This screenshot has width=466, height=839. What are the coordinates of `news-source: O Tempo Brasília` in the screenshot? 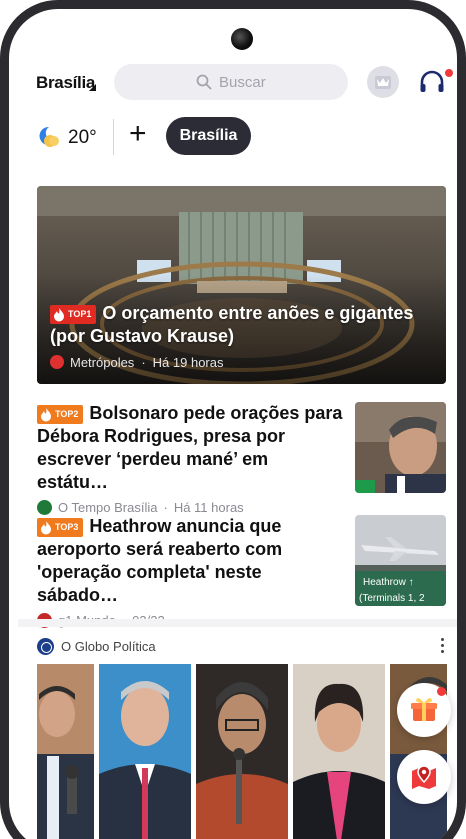 It's located at (108, 507).